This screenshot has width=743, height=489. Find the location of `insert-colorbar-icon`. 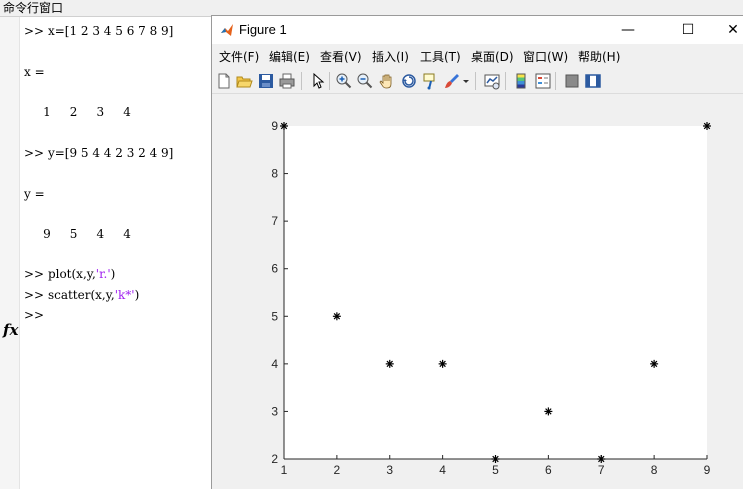

insert-colorbar-icon is located at coordinates (521, 81).